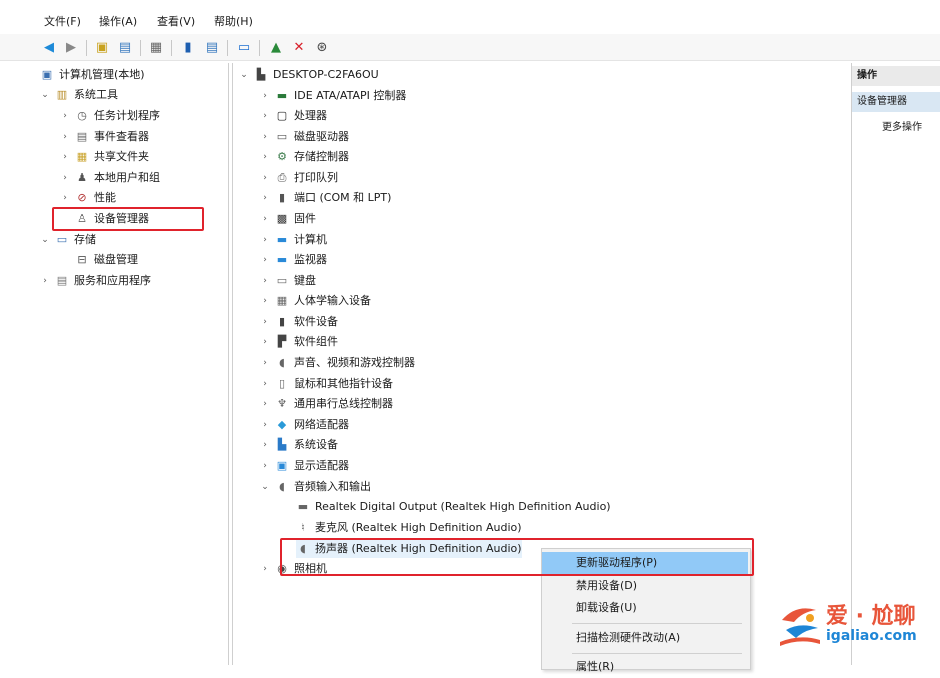  What do you see at coordinates (49, 47) in the screenshot?
I see `back-icon: ◀` at bounding box center [49, 47].